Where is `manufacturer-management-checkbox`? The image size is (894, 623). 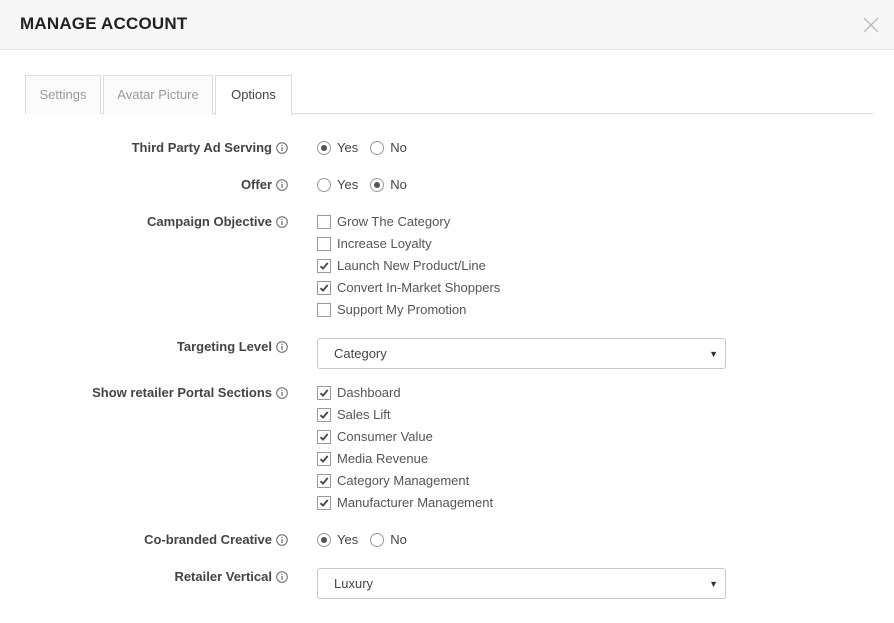 manufacturer-management-checkbox is located at coordinates (324, 502).